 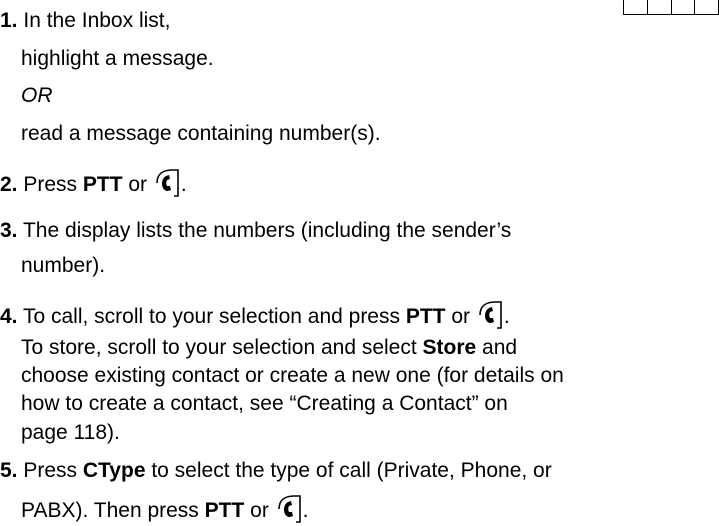 I want to click on step-3-line-2: number)., so click(x=63, y=266).